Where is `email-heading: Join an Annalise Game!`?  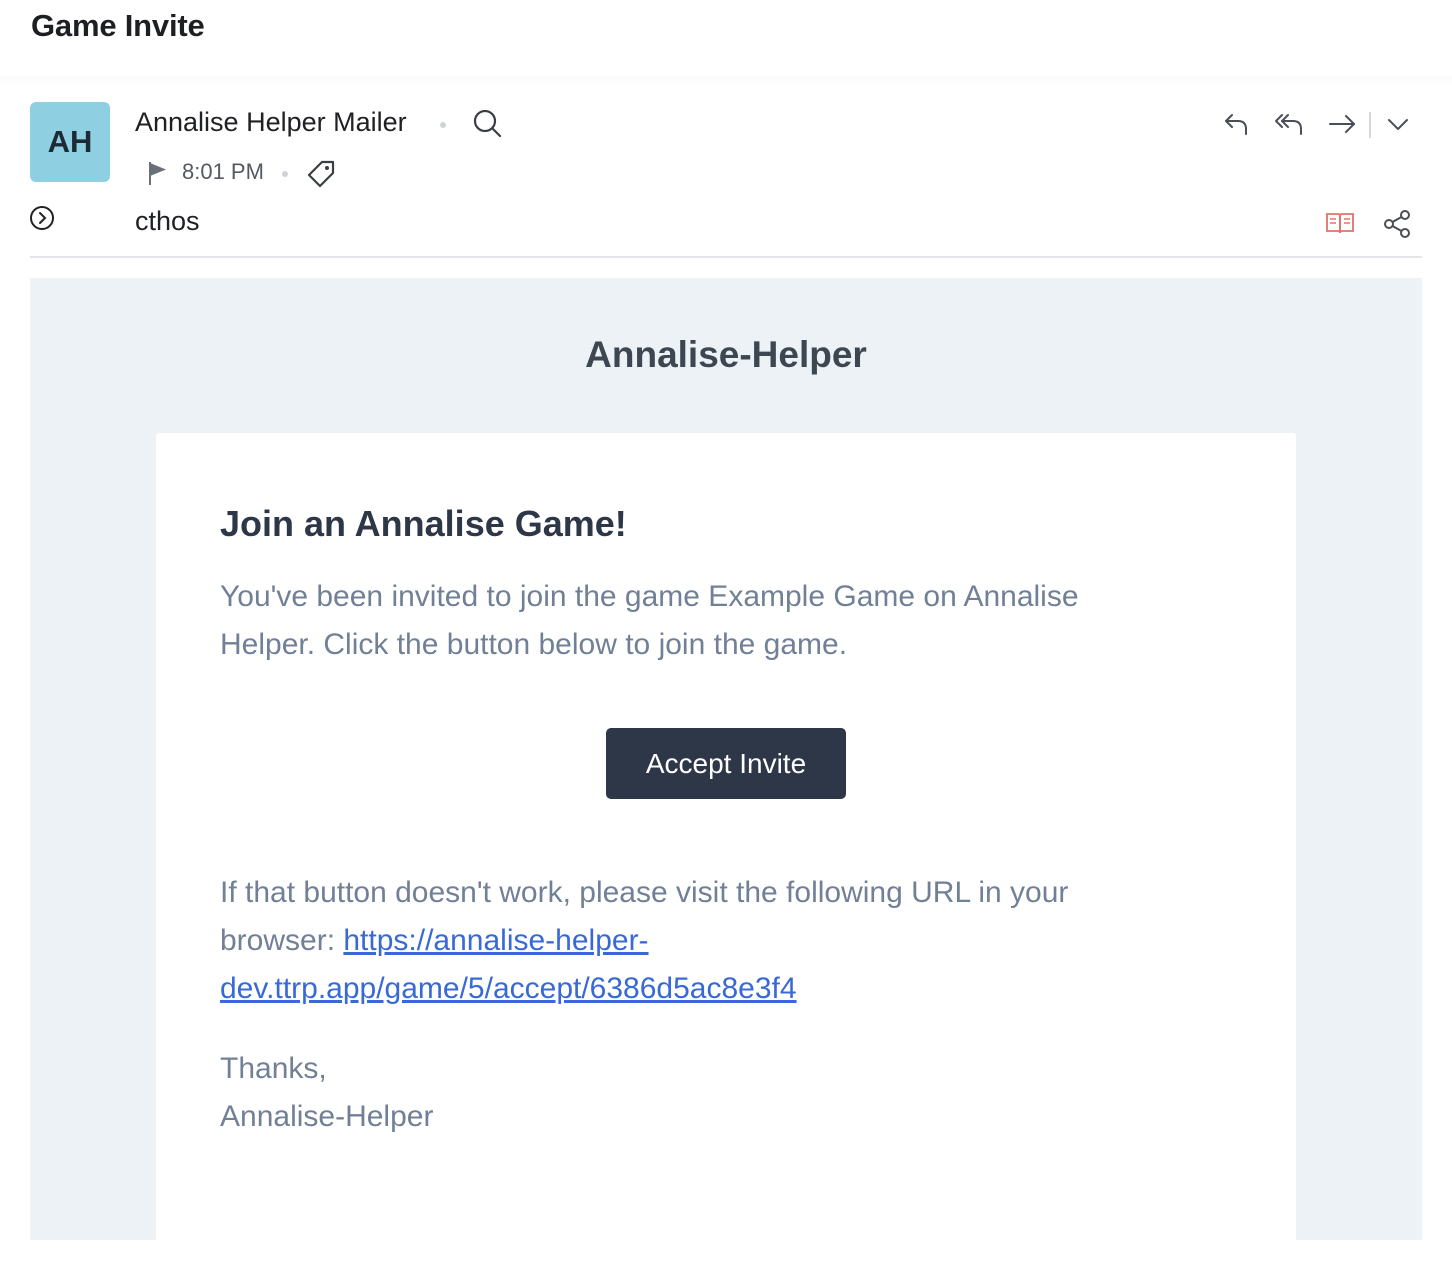 email-heading: Join an Annalise Game! is located at coordinates (423, 523).